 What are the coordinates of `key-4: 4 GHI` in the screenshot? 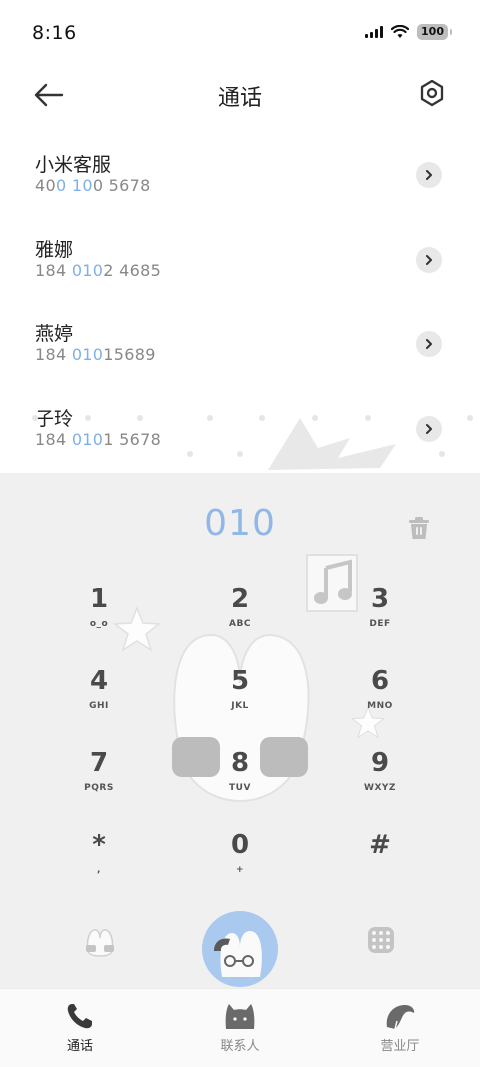 It's located at (99, 700).